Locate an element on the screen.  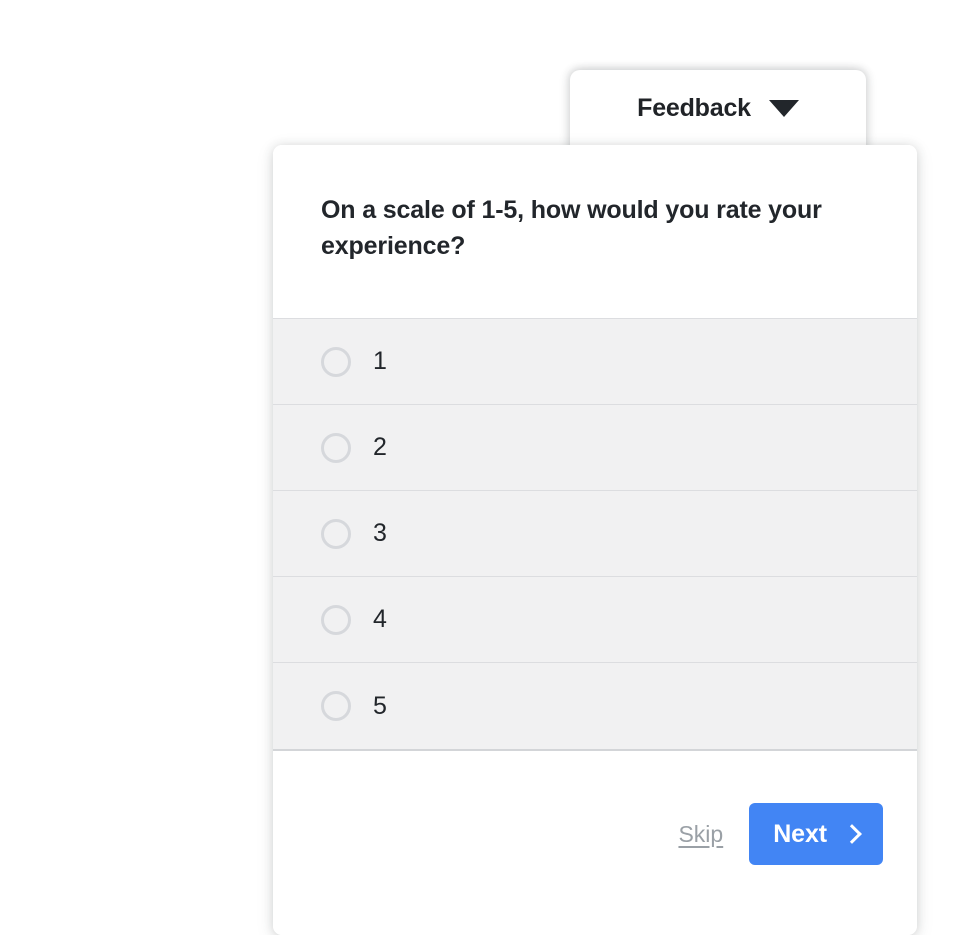
caret-down-icon is located at coordinates (783, 108).